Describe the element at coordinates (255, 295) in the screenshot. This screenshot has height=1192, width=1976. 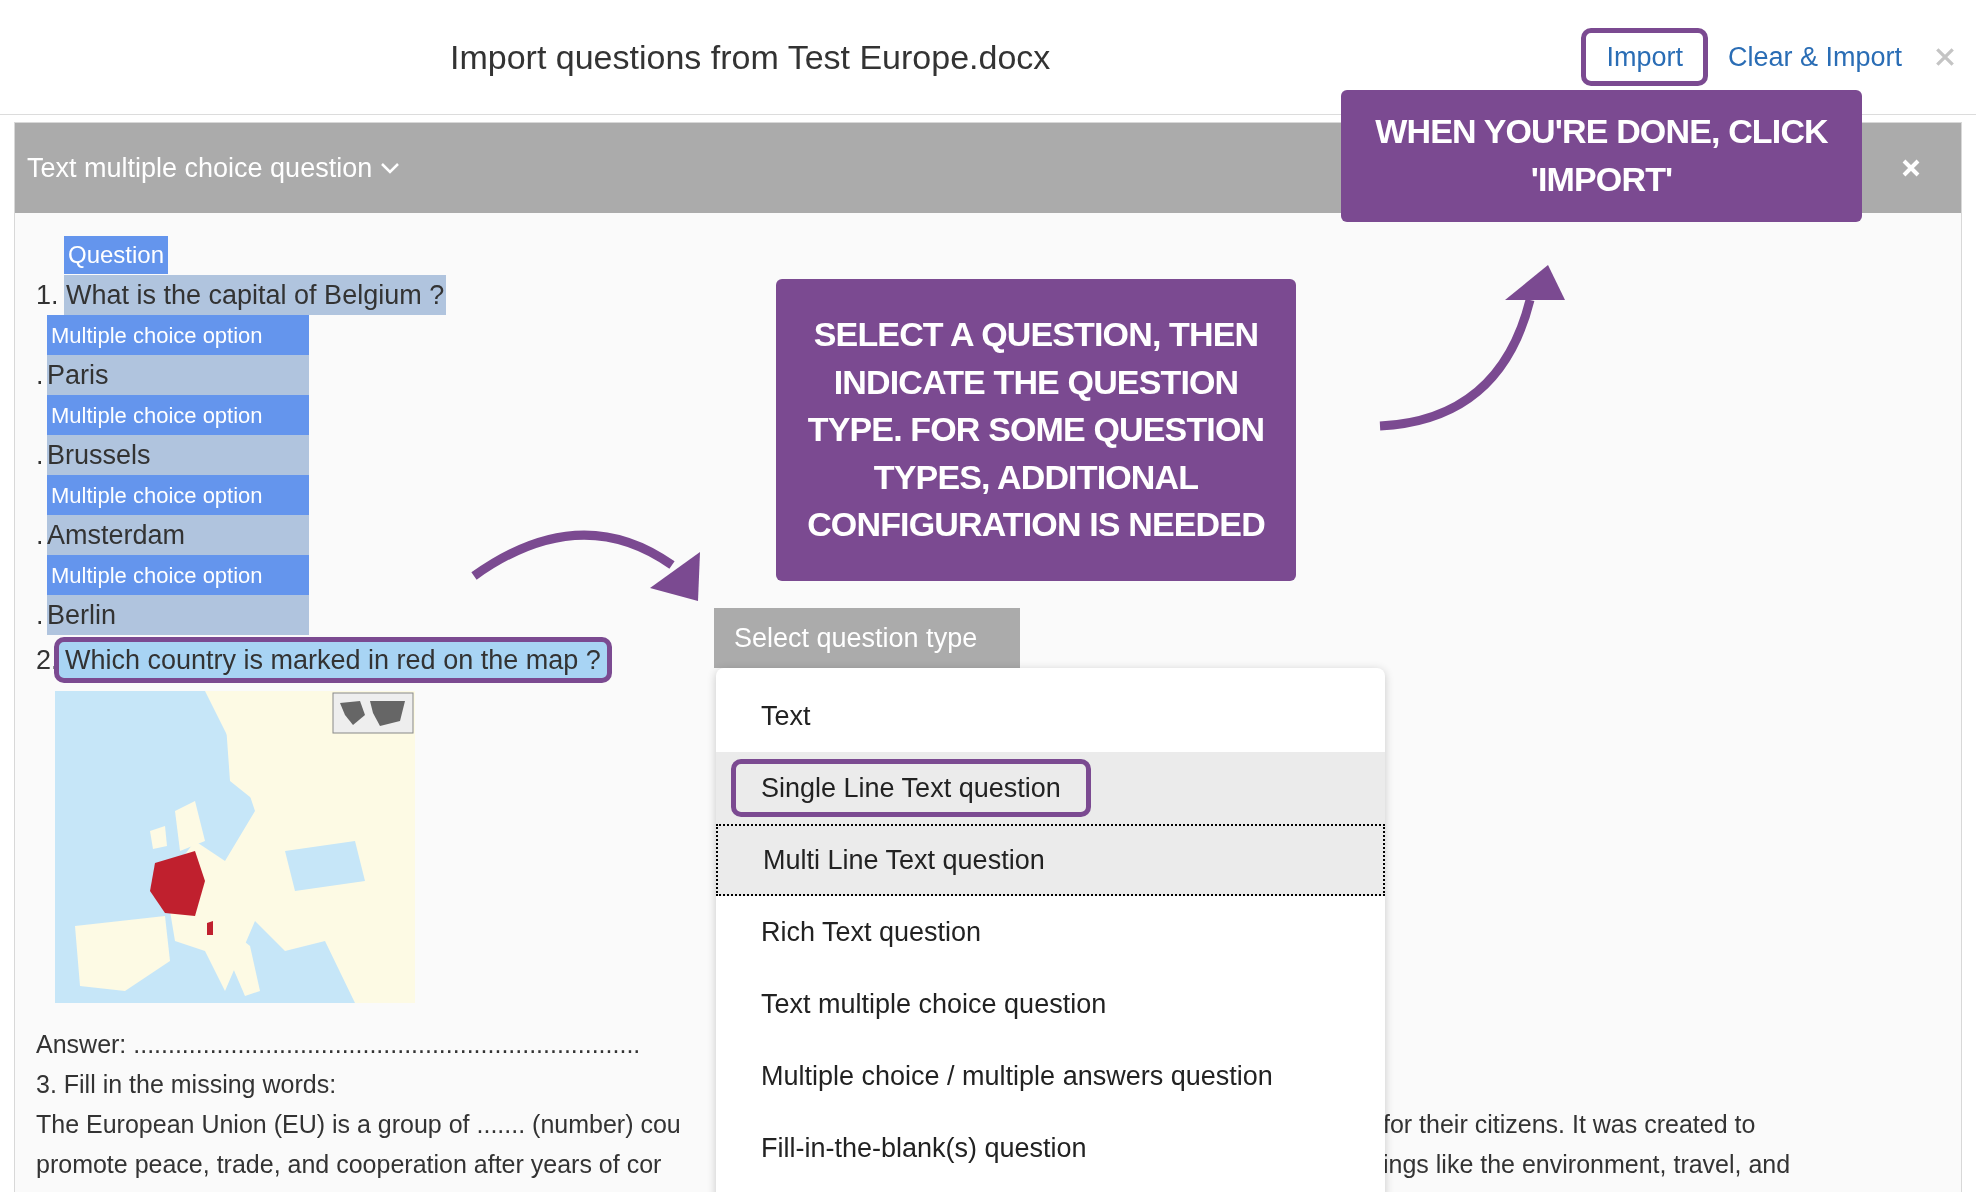
I see `question-text: What is the capital of Belgium ?` at that location.